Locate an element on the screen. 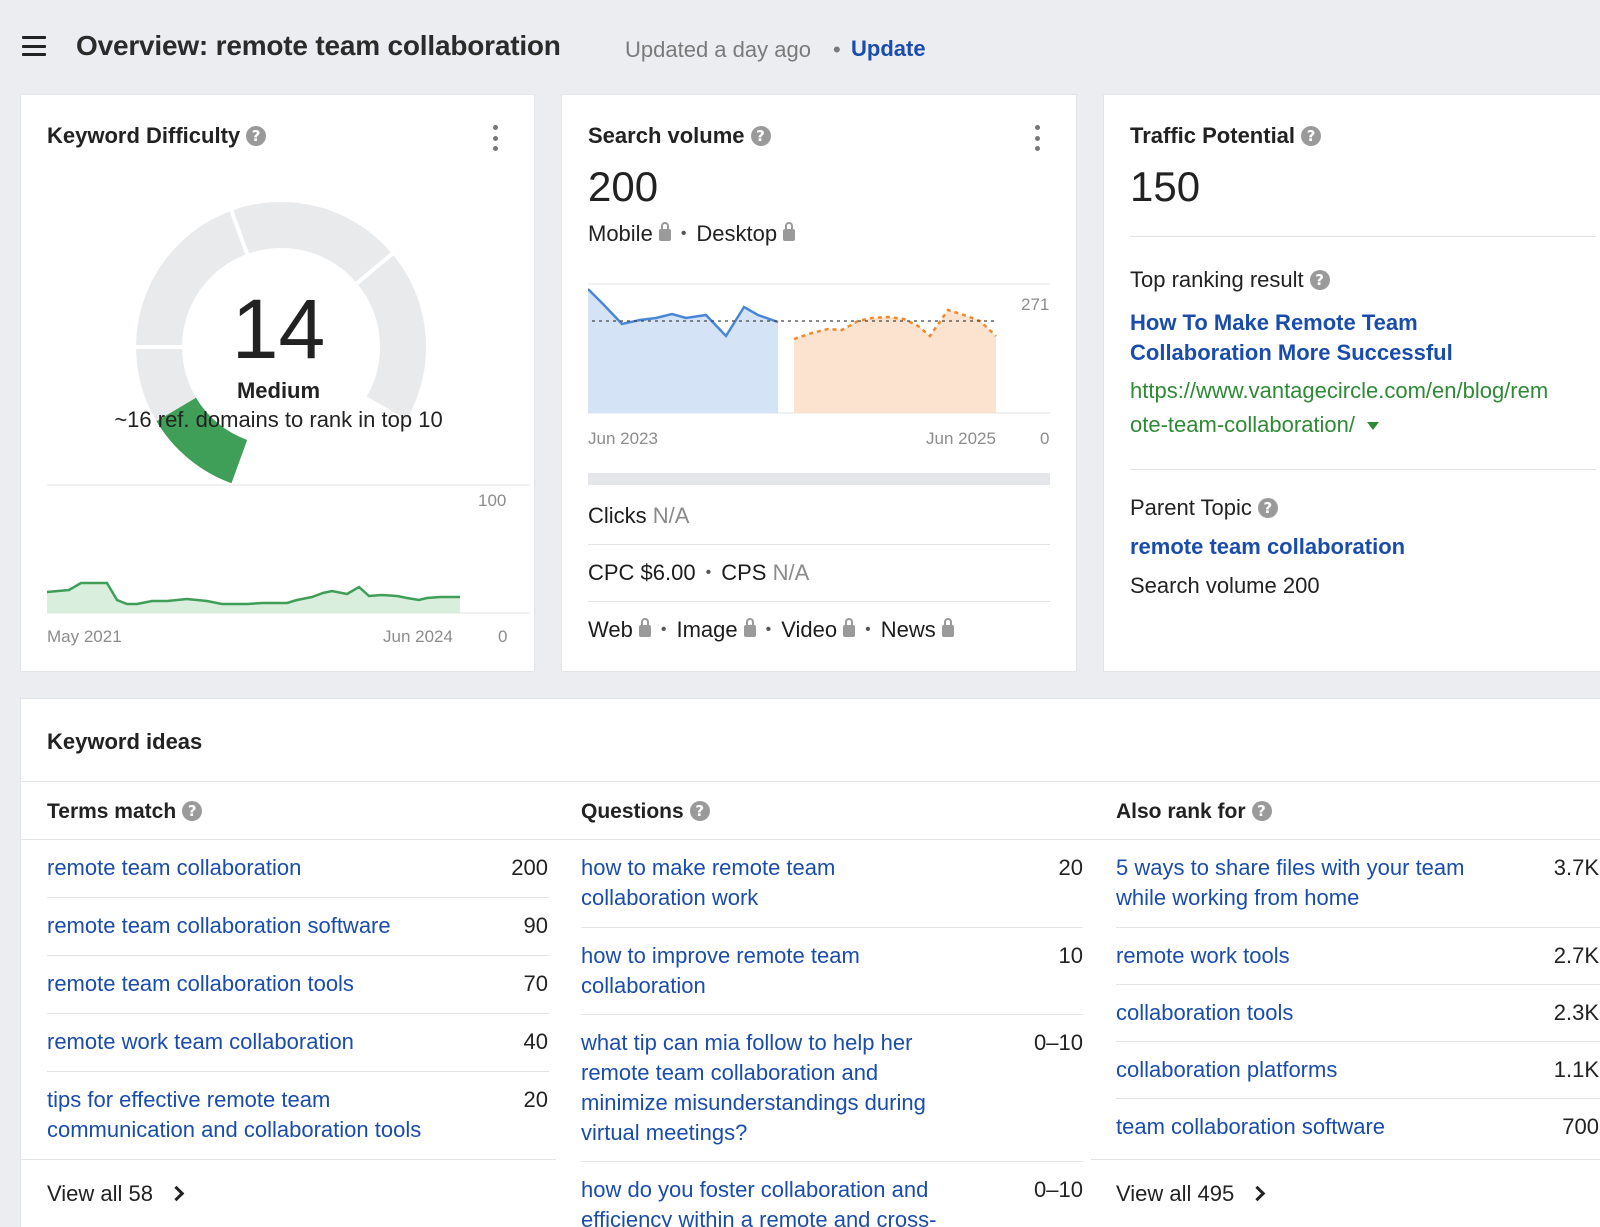  terms-match-keyword: remote team collaboration is located at coordinates (174, 868).